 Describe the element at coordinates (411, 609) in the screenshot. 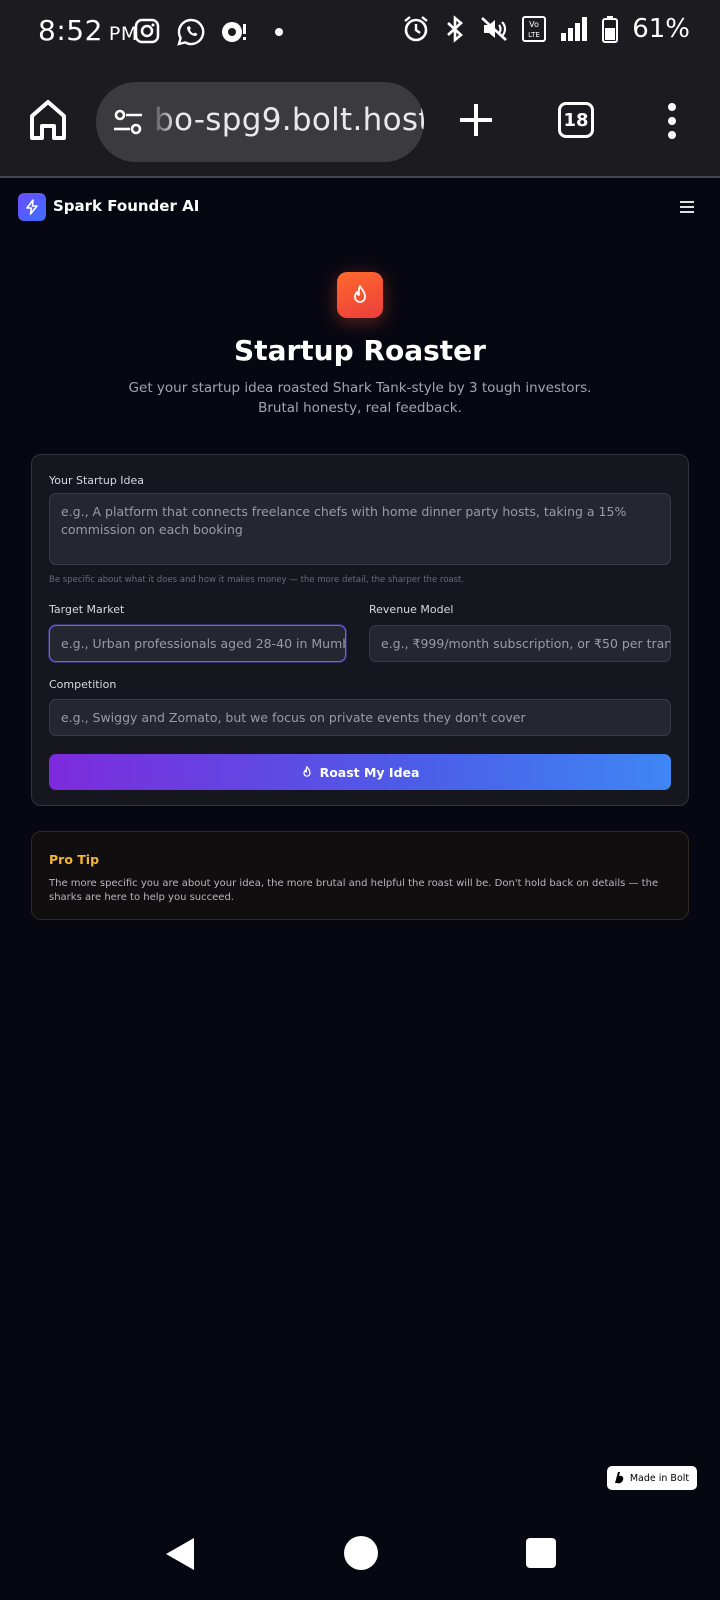

I see `revenue-label: Revenue Model` at that location.